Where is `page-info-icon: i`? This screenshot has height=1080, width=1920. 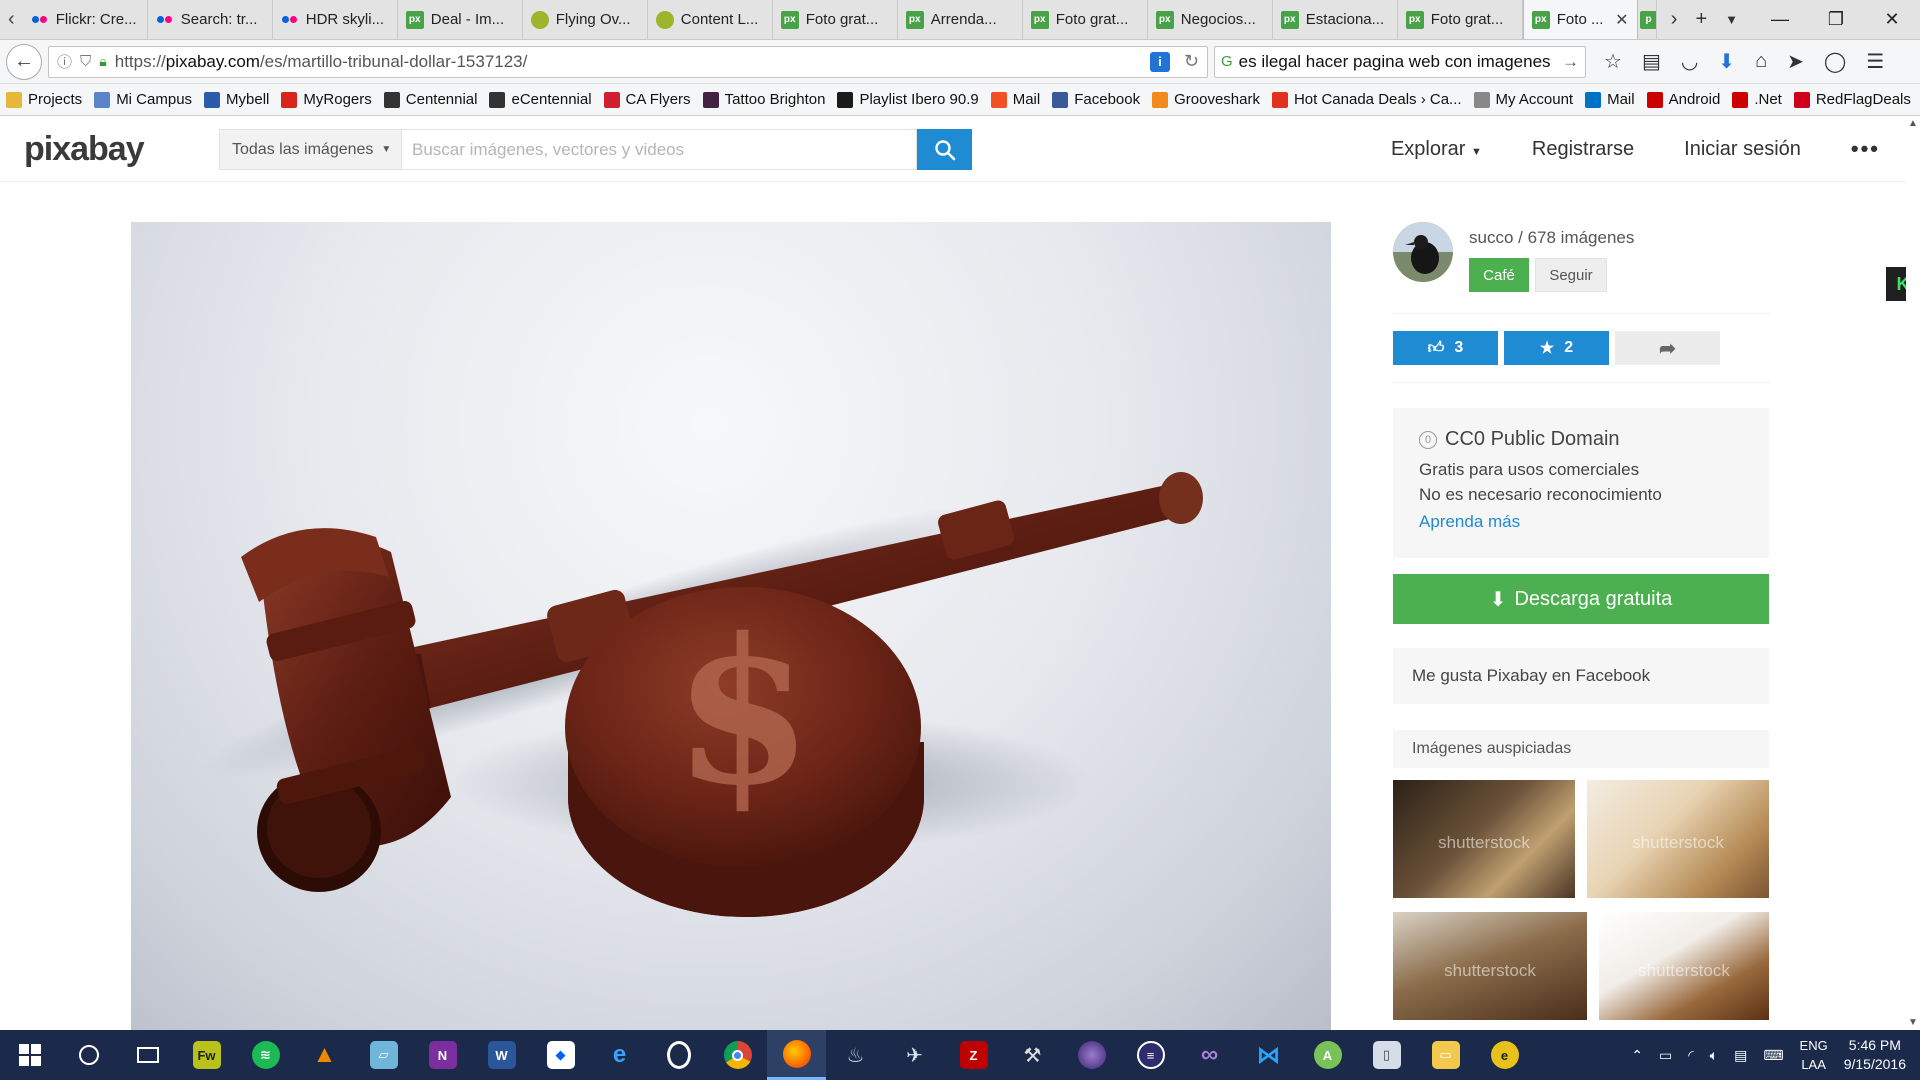 page-info-icon: i is located at coordinates (1159, 61).